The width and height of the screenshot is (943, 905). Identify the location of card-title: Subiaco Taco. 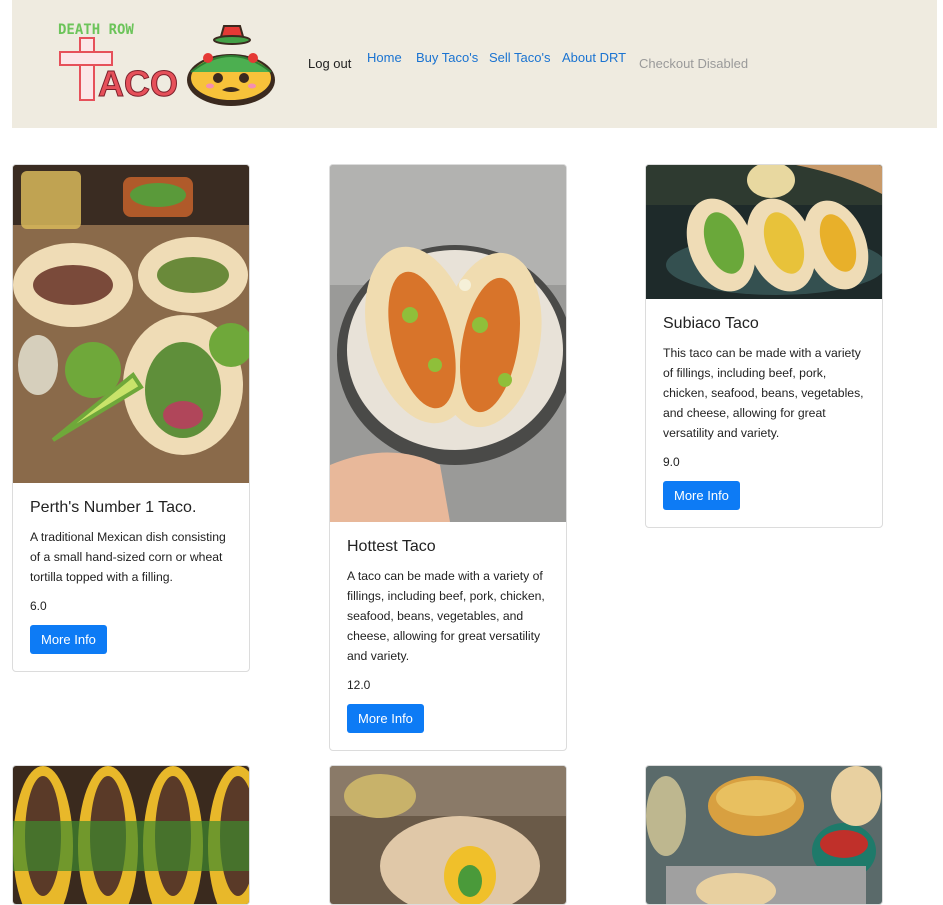
(711, 323).